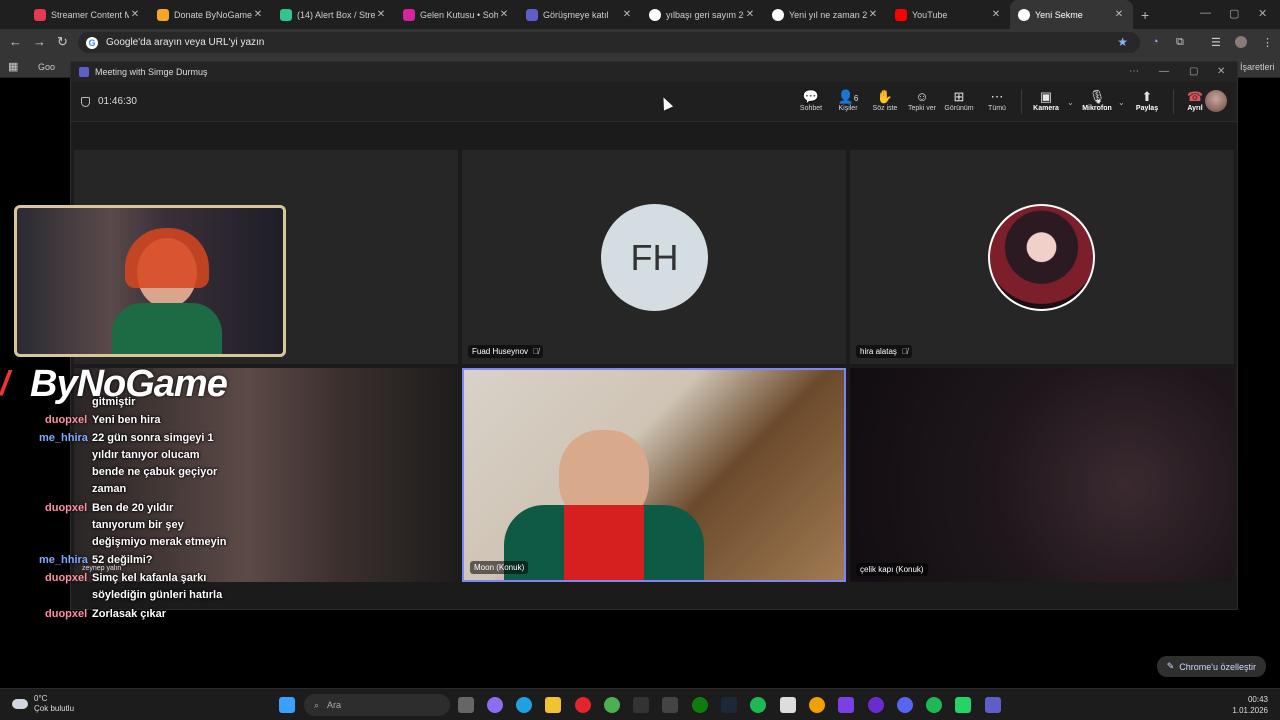 The height and width of the screenshot is (720, 1280). I want to click on cast-icon: ◔, so click(1155, 42).